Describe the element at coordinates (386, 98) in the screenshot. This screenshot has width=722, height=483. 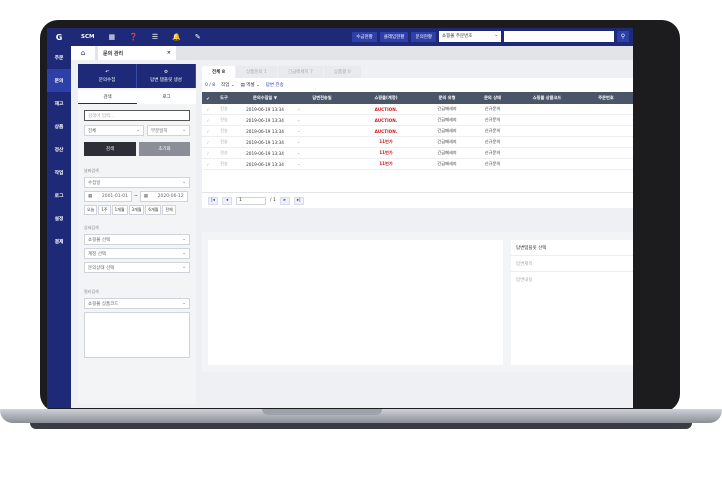
I see `col-mall: 쇼핑몰(계정)` at that location.